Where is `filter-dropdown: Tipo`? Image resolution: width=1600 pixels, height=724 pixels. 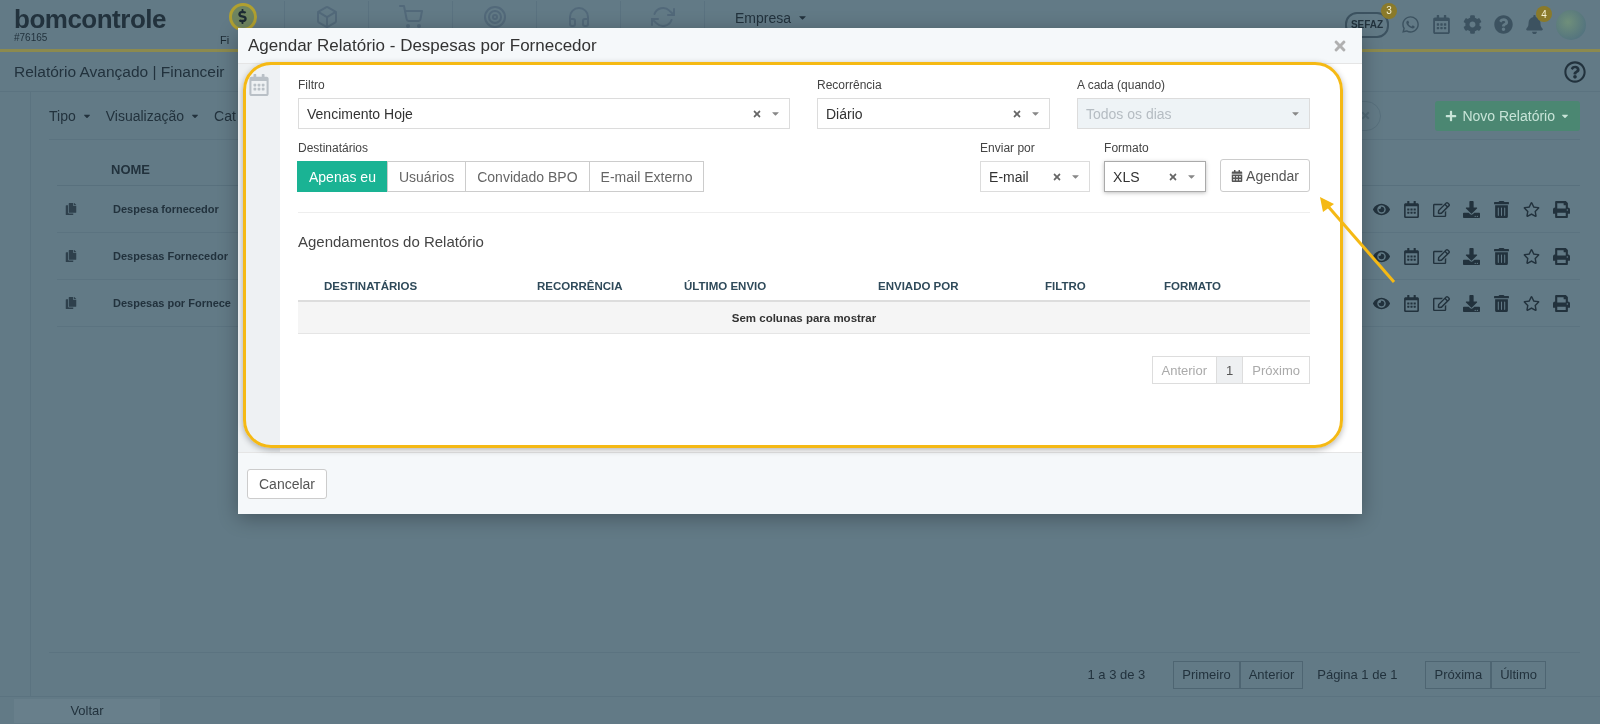
filter-dropdown: Tipo is located at coordinates (70, 115).